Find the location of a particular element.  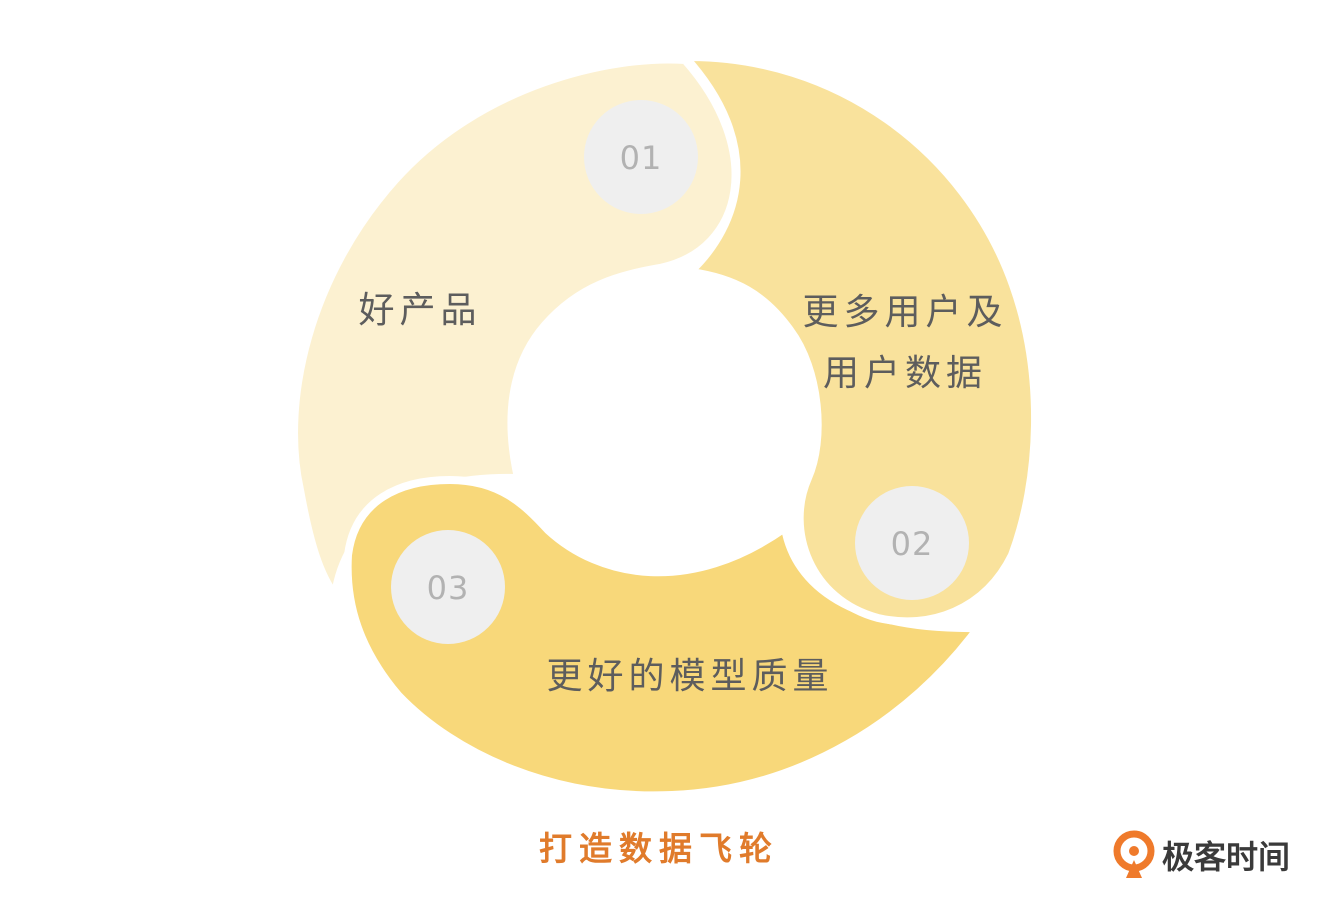

geektime-logo-icon is located at coordinates (1134, 854).